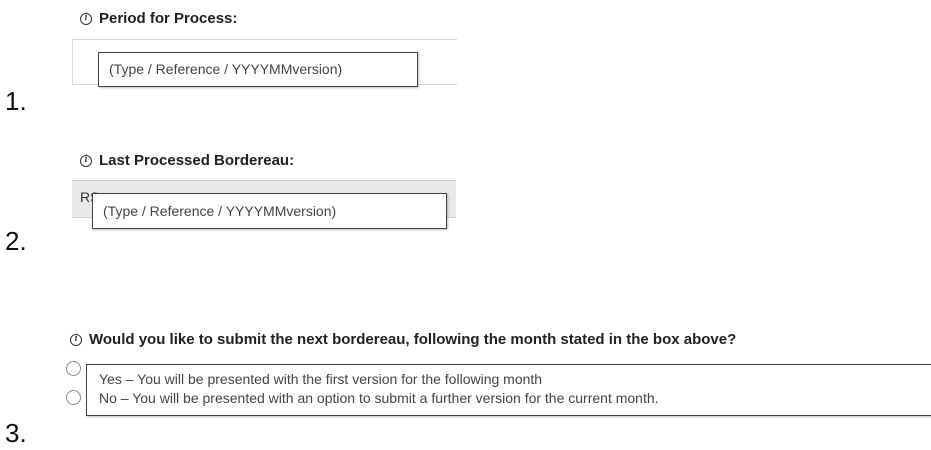 The width and height of the screenshot is (931, 450). What do you see at coordinates (16, 433) in the screenshot?
I see `item-number-3: 3.` at bounding box center [16, 433].